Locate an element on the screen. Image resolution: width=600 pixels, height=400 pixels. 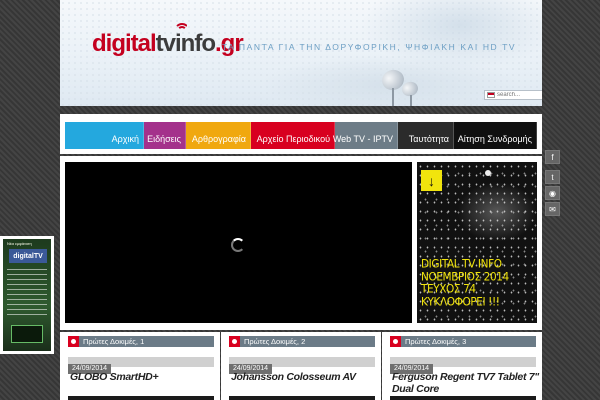
ad-product-image is located at coordinates (27, 334).